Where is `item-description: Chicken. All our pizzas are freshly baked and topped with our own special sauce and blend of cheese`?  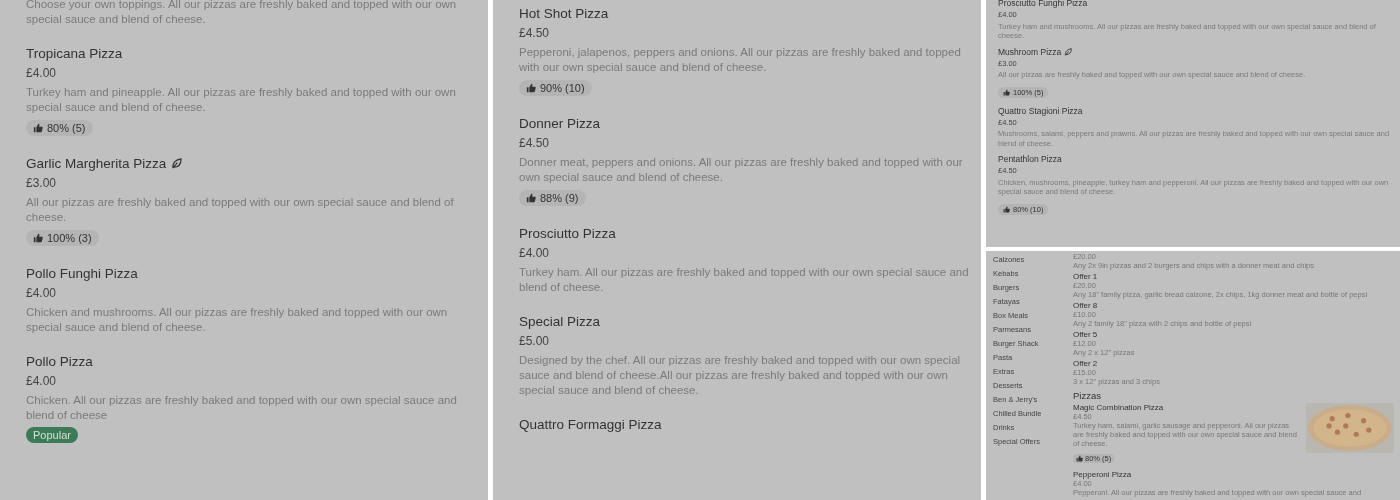
item-description: Chicken. All our pizzas are freshly baked and topped with our own special sauce and blend of cheese is located at coordinates (242, 408).